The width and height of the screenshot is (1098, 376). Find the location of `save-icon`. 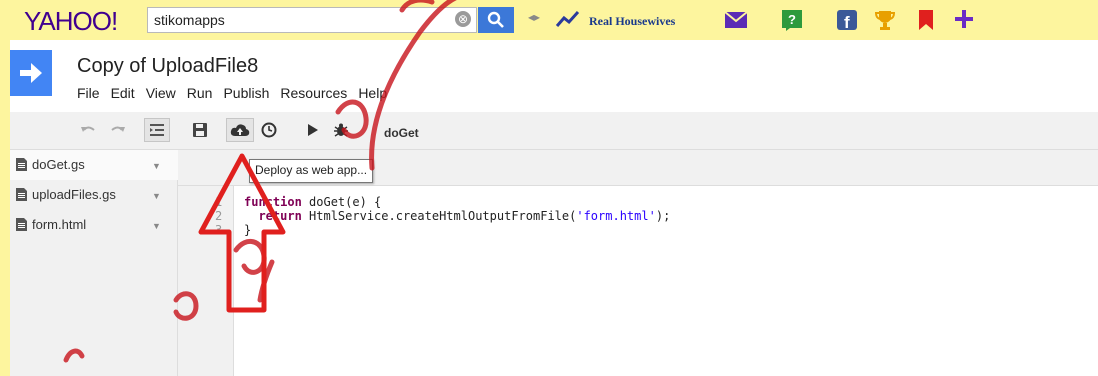

save-icon is located at coordinates (200, 130).